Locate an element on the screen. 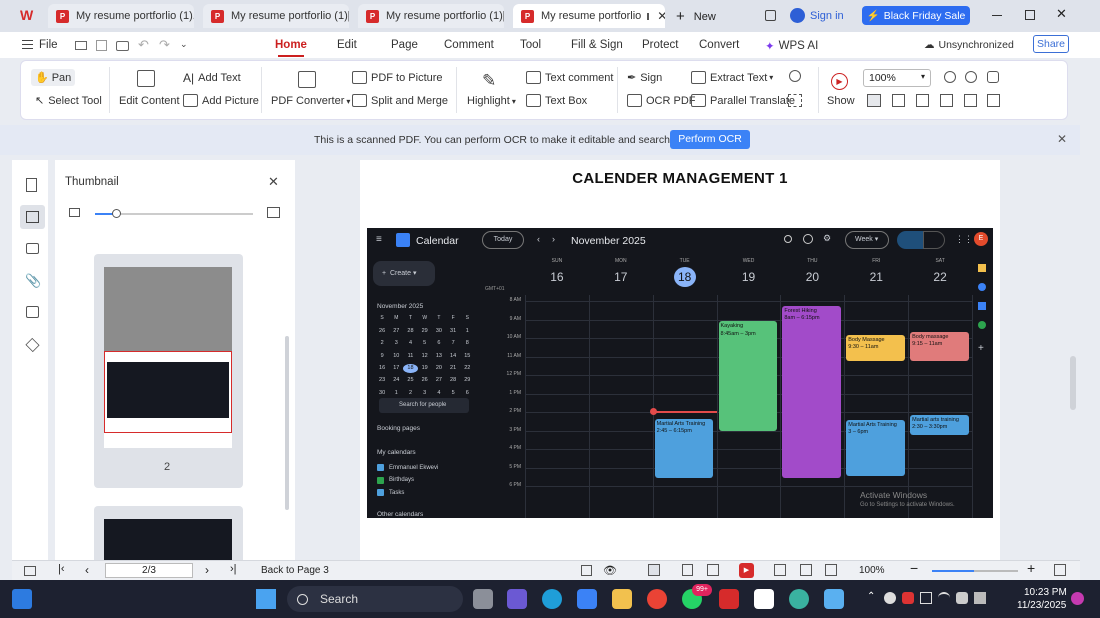 This screenshot has width=1100, height=618. edit-content-button: Edit Content is located at coordinates (149, 101).